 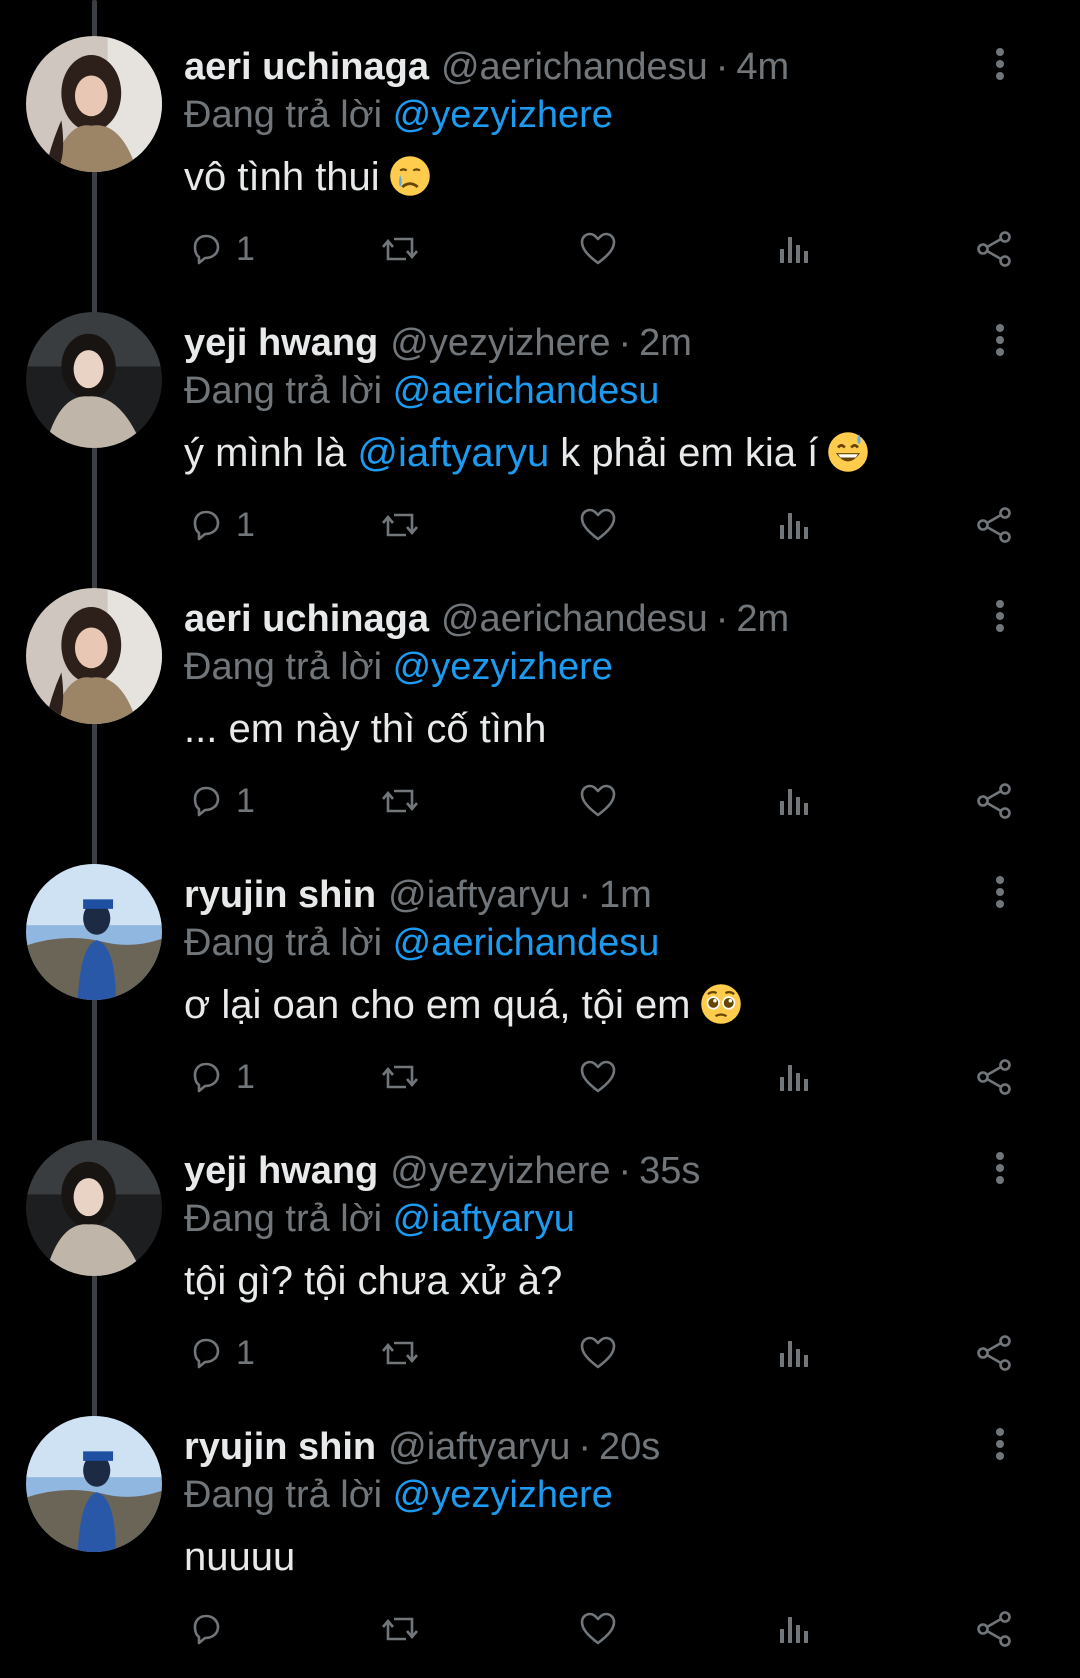 I want to click on tweet-header: aeri uchinaga @aerichandesu · 2m, so click(x=577, y=619).